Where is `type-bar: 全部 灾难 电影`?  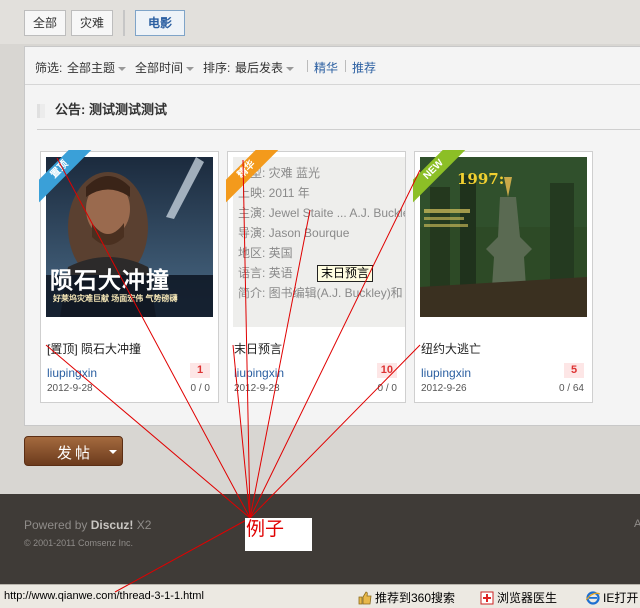 type-bar: 全部 灾难 电影 is located at coordinates (320, 22).